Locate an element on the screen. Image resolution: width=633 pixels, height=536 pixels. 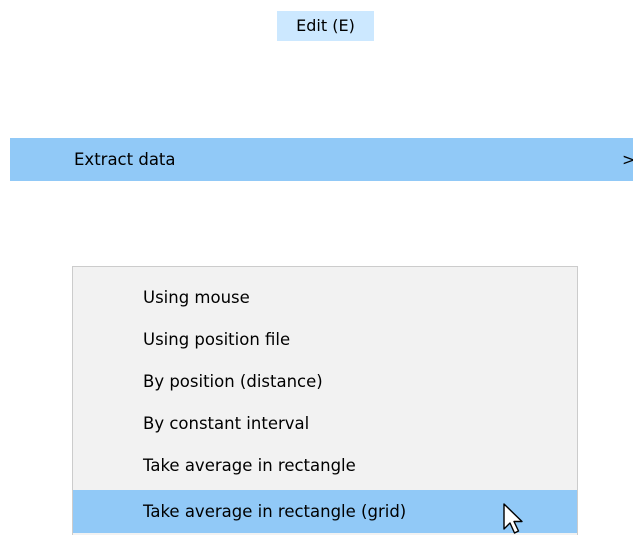
submenu-item-using-position-file: Using position file is located at coordinates (325, 339).